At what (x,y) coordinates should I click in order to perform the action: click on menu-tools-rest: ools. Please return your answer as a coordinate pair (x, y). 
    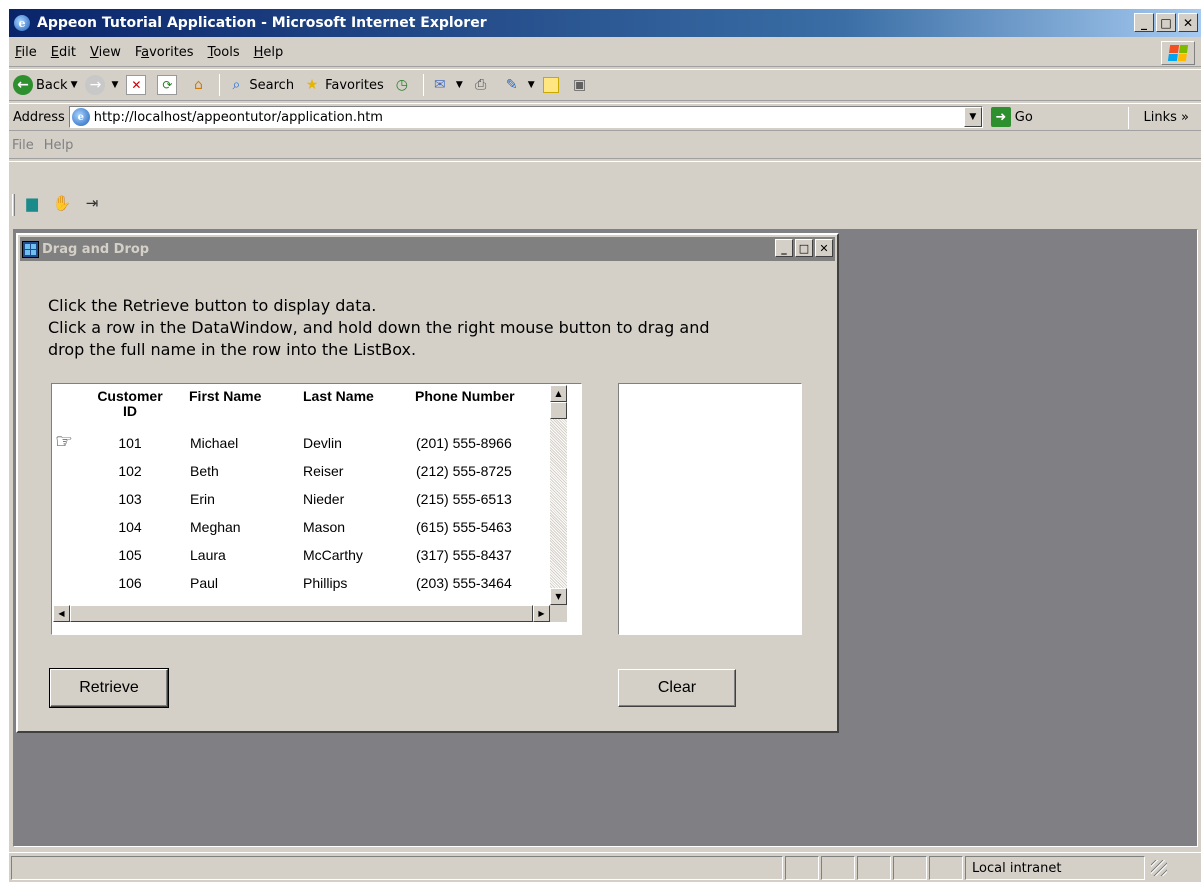
    Looking at the image, I should click on (226, 52).